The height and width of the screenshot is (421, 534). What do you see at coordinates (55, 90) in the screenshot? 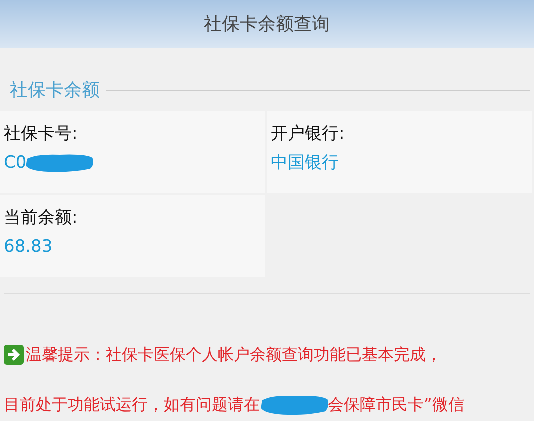
I see `section-legend: 社保卡余额` at bounding box center [55, 90].